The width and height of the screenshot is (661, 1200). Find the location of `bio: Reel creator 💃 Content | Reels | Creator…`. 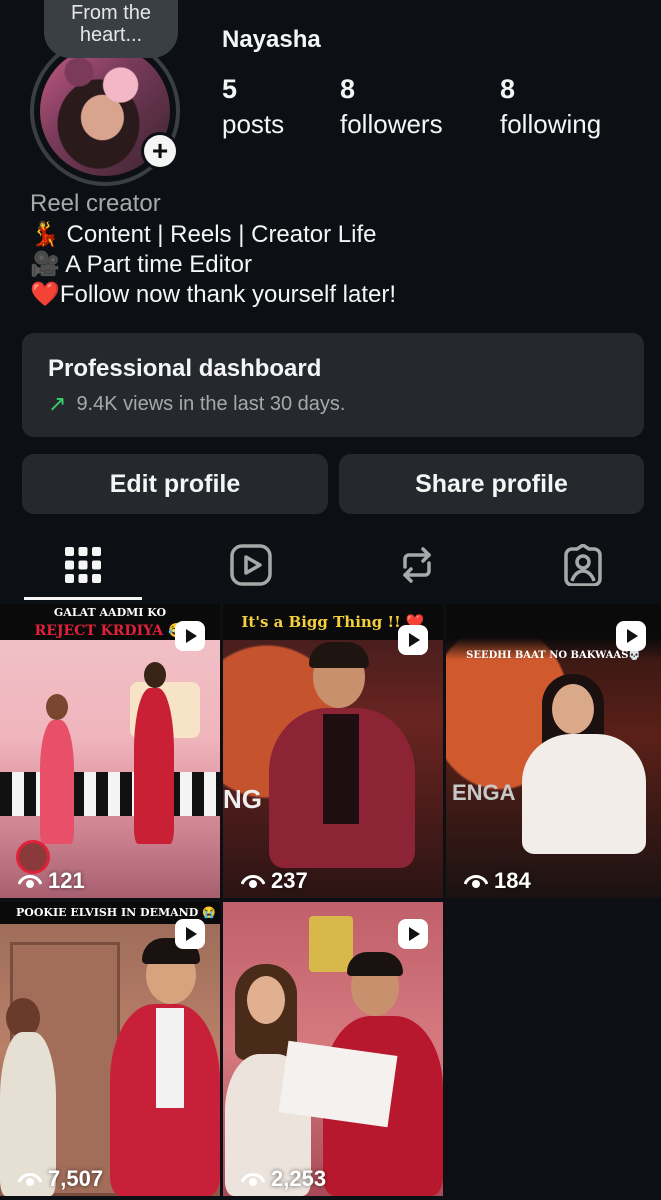

bio: Reel creator 💃 Content | Reels | Creator… is located at coordinates (335, 249).